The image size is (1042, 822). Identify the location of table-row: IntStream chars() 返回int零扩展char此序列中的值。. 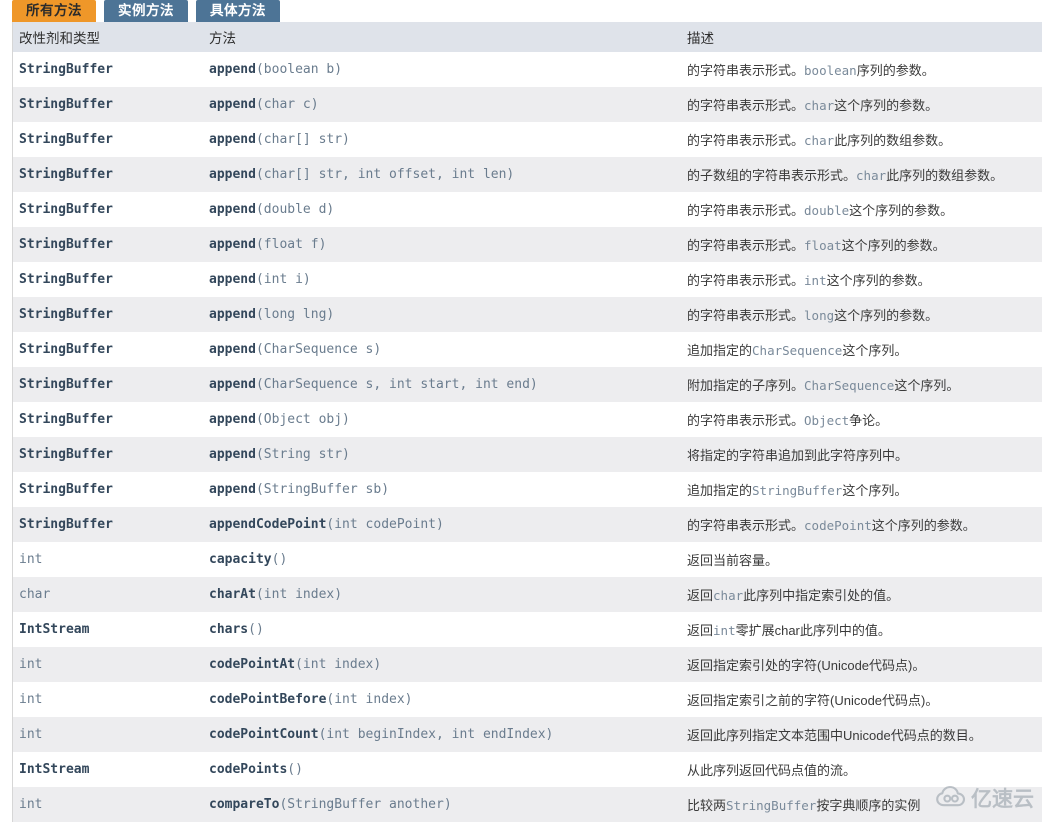
(527, 629).